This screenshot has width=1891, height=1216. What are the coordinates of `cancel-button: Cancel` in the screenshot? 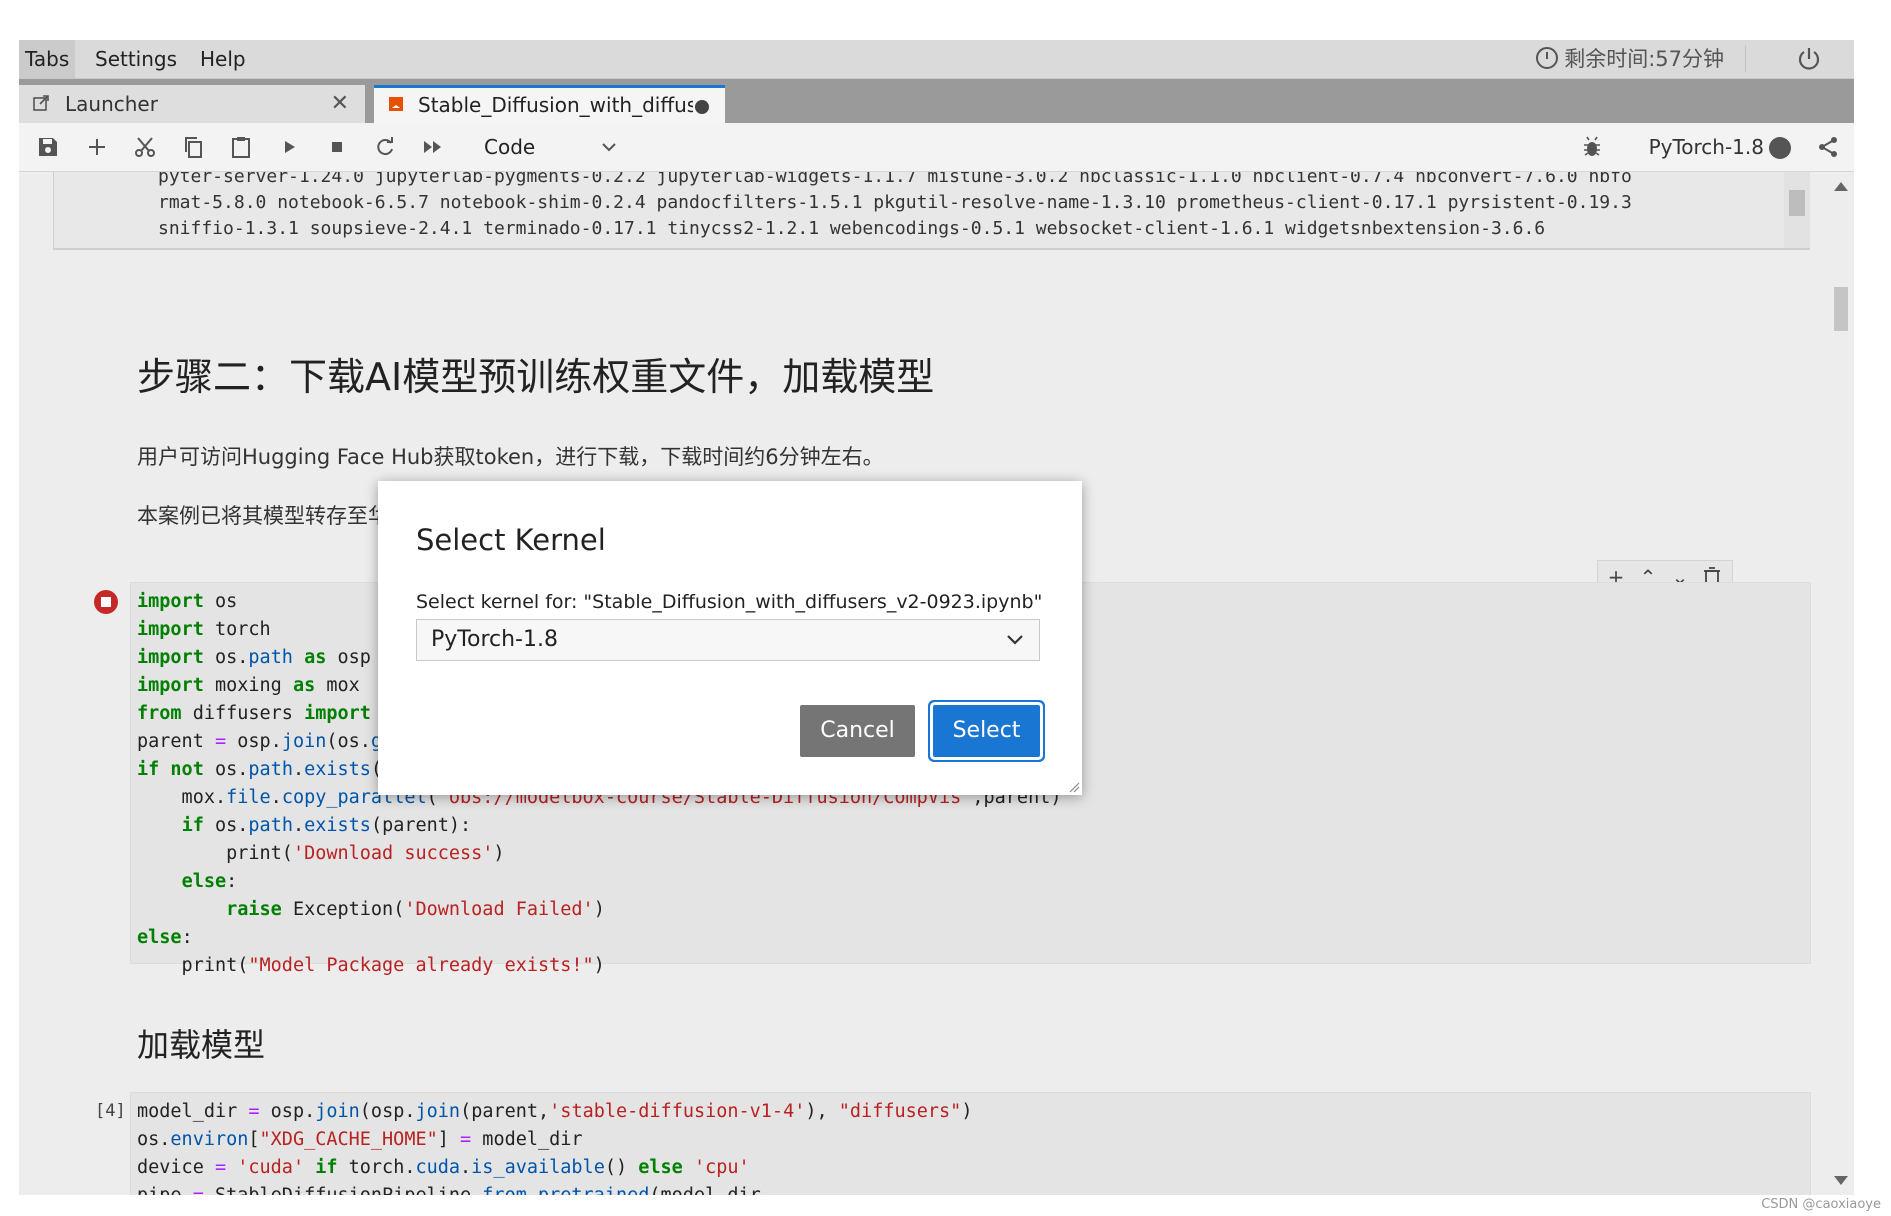 It's located at (857, 731).